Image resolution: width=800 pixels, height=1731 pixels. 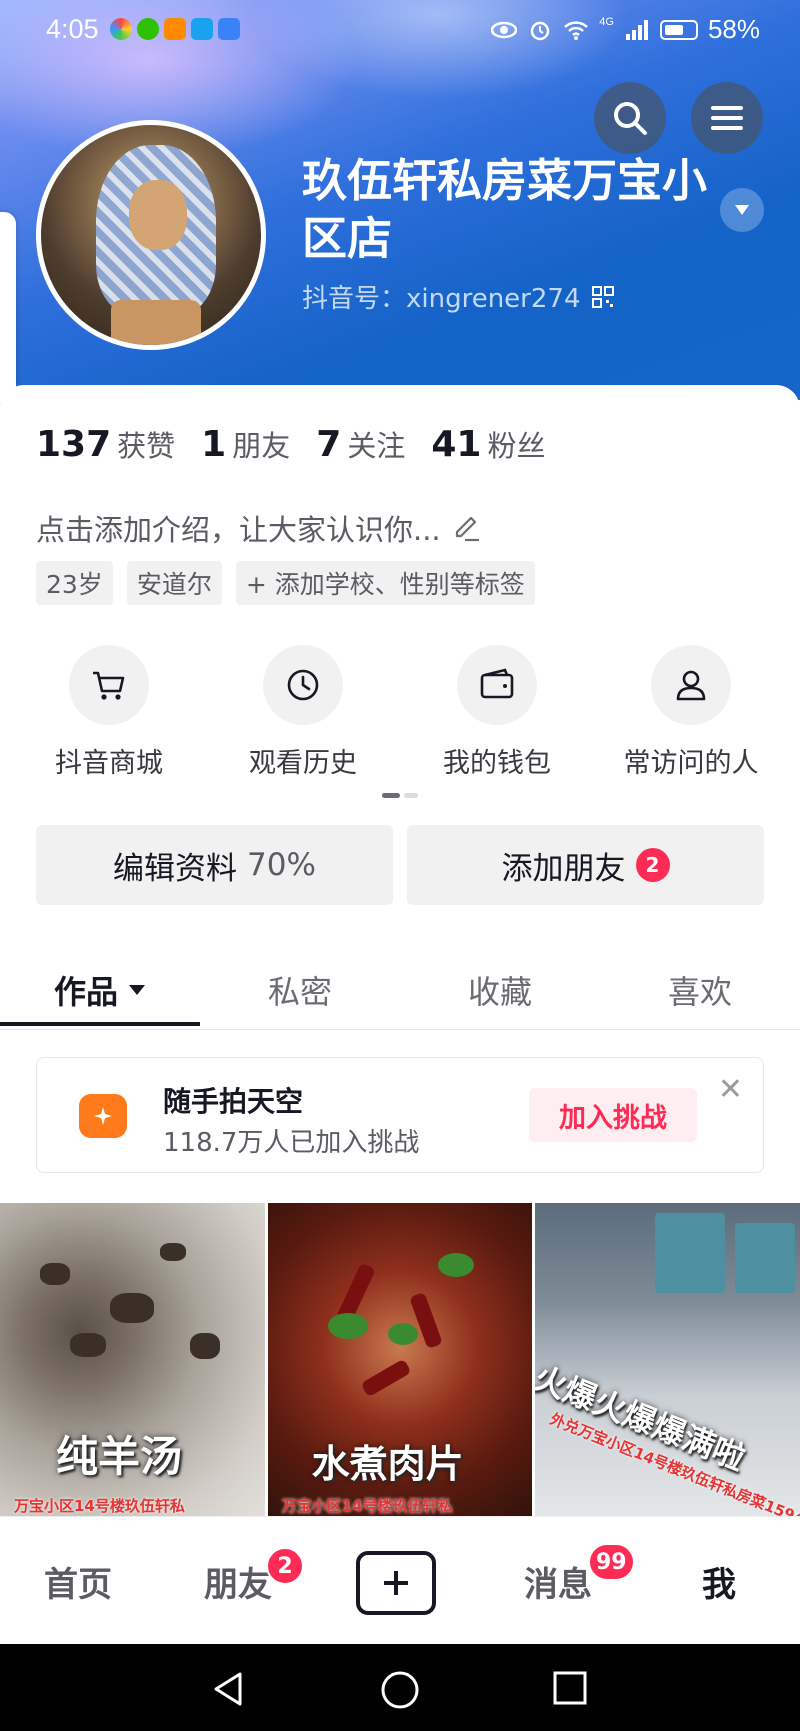 What do you see at coordinates (228, 1689) in the screenshot?
I see `back-icon` at bounding box center [228, 1689].